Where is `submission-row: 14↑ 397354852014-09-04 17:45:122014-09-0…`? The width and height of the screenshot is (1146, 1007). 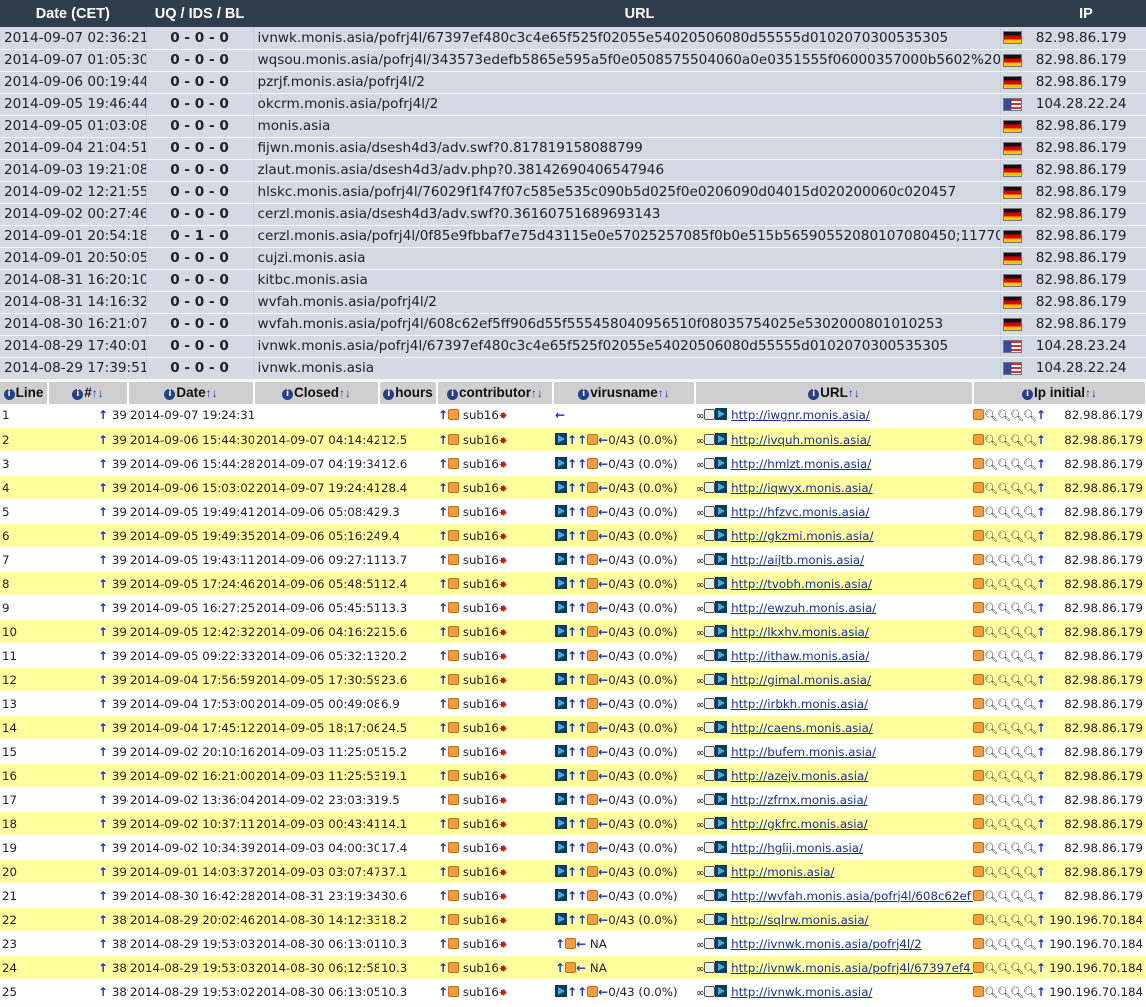 submission-row: 14↑ 397354852014-09-04 17:45:122014-09-0… is located at coordinates (573, 727).